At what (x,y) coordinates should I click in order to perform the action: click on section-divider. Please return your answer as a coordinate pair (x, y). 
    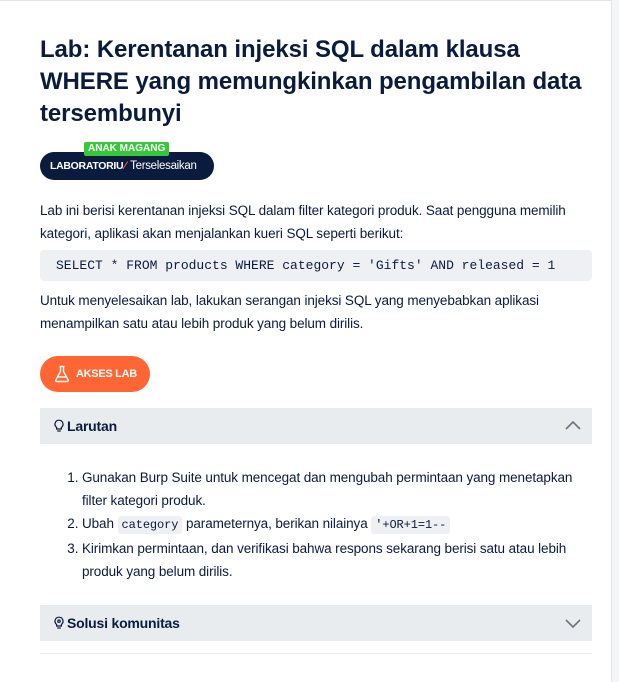
    Looking at the image, I should click on (316, 653).